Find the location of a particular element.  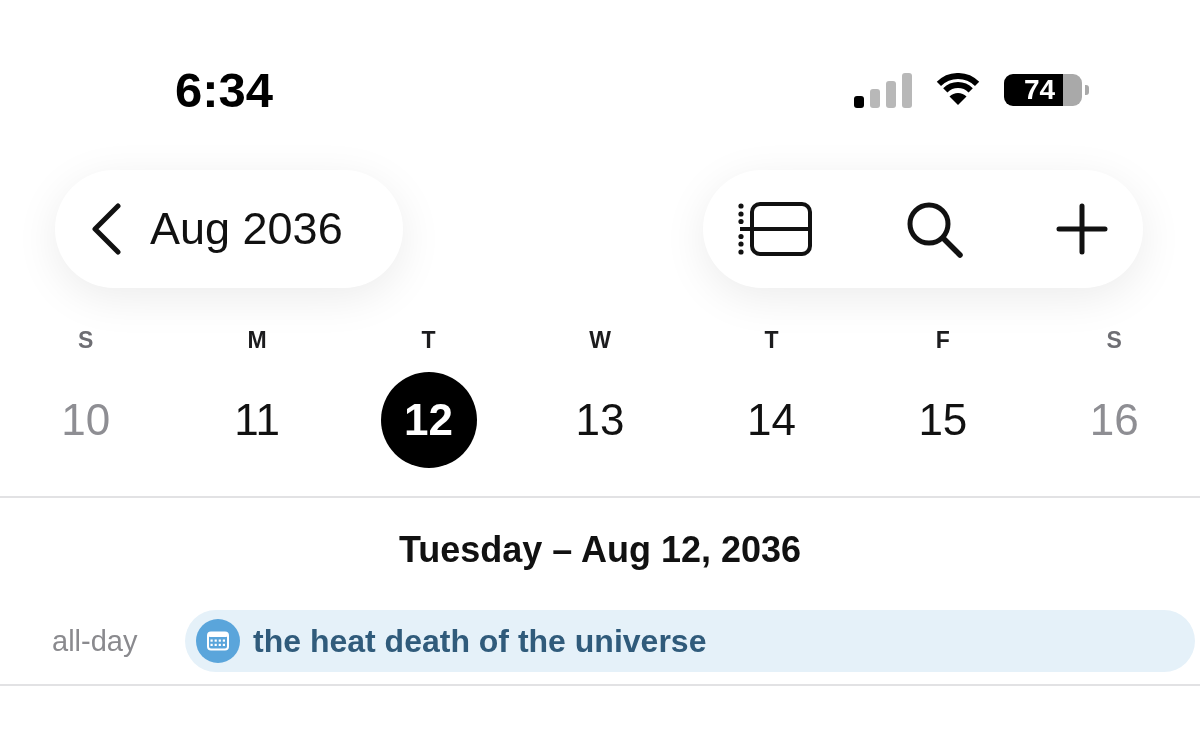

chevron-left-icon is located at coordinates (106, 229).